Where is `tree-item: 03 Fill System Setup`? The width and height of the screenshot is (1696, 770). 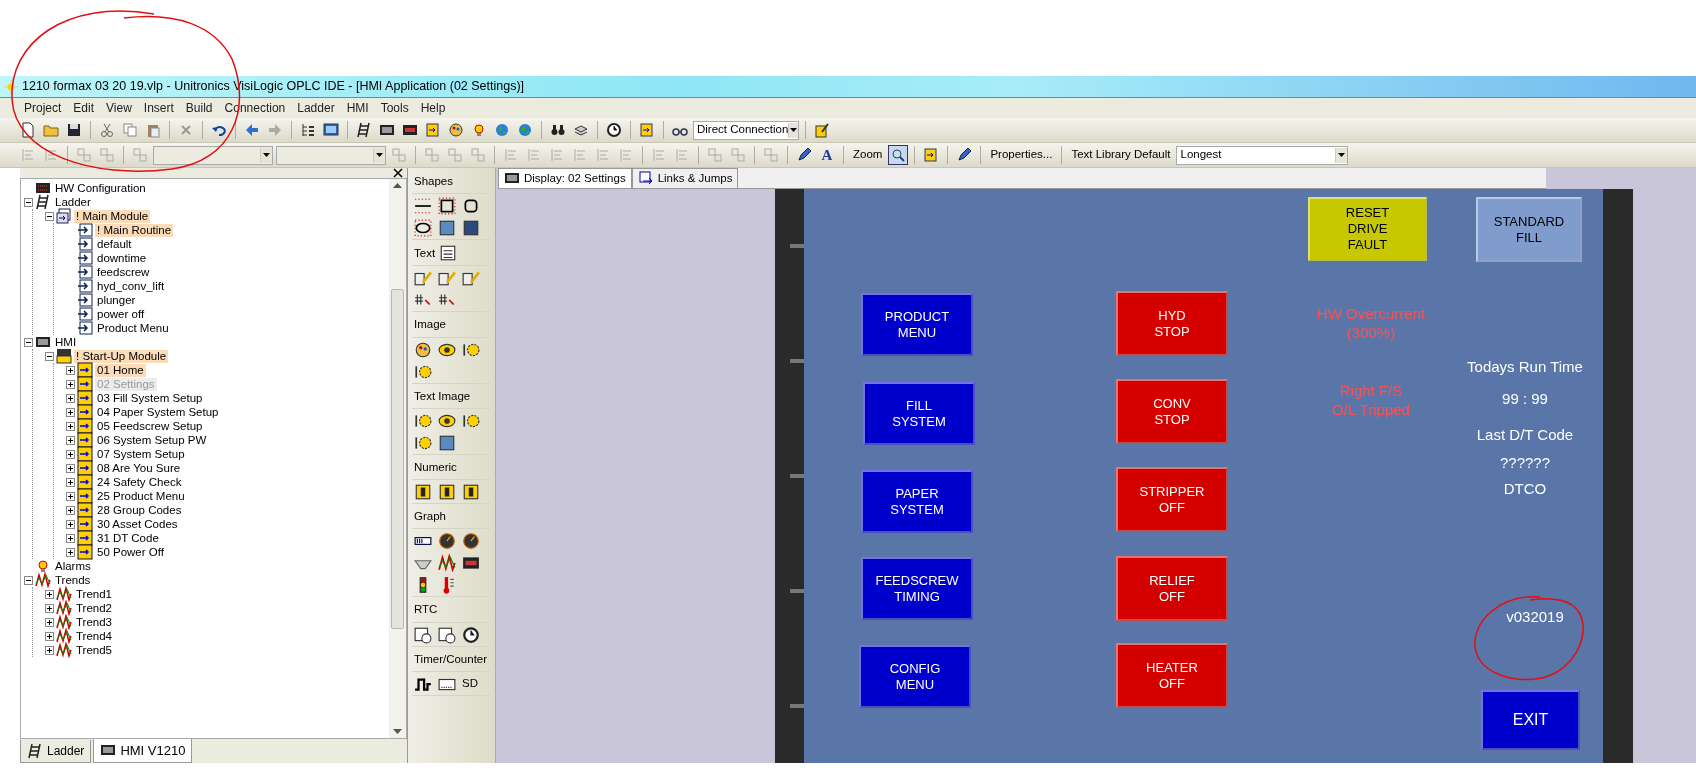 tree-item: 03 Fill System Setup is located at coordinates (150, 398).